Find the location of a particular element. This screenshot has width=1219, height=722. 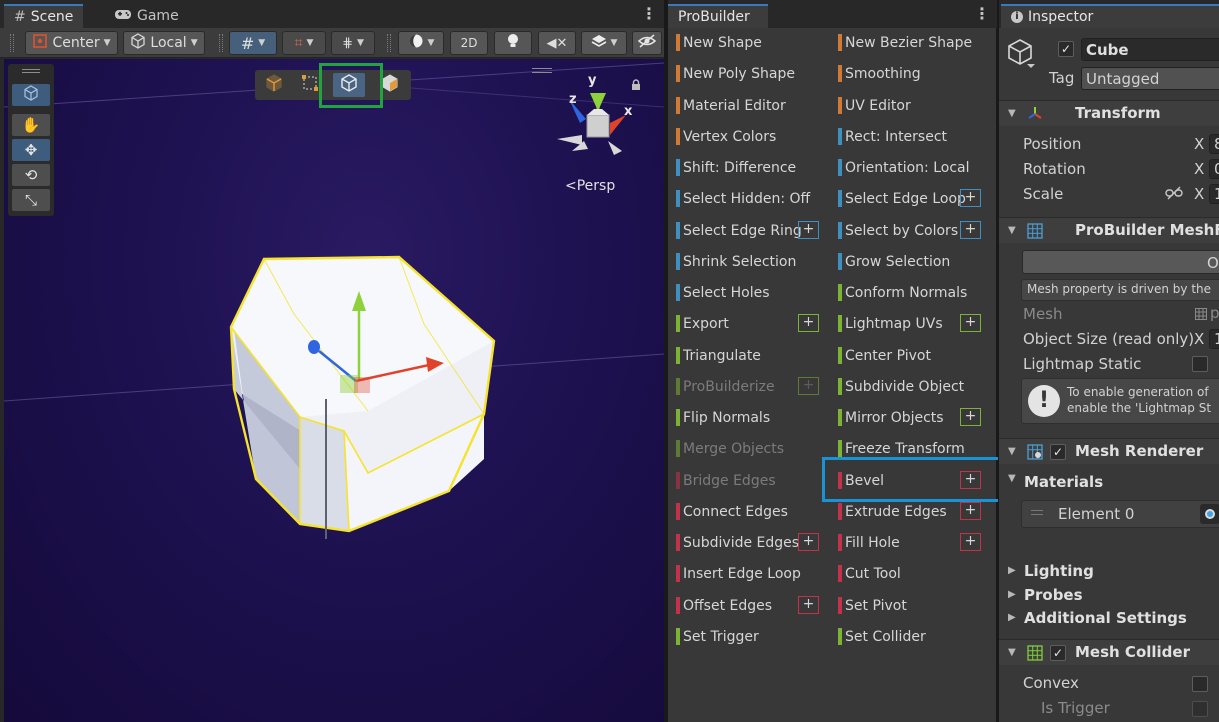

pb-action-material-editor: Material Editor is located at coordinates (748, 105).